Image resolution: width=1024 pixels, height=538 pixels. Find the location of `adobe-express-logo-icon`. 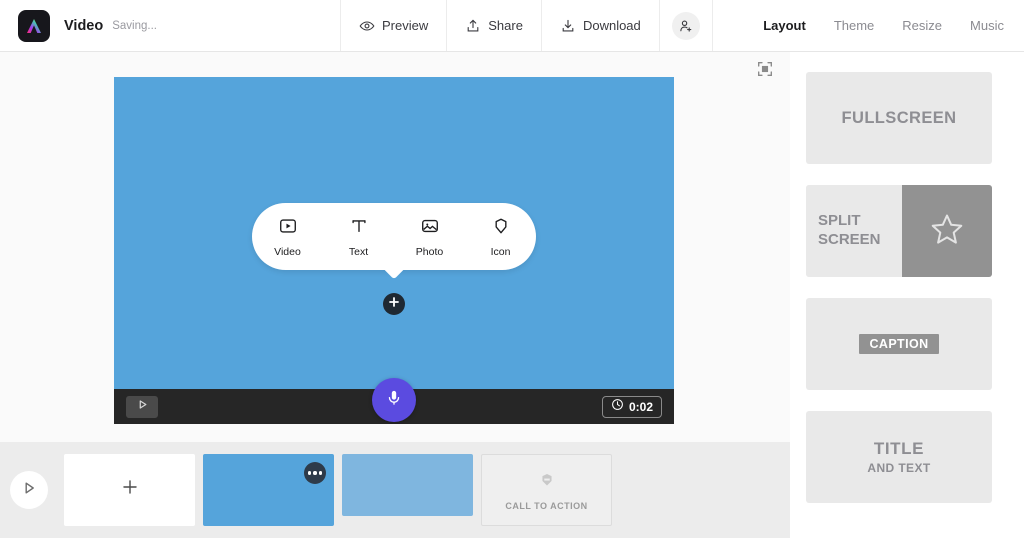

adobe-express-logo-icon is located at coordinates (34, 25).